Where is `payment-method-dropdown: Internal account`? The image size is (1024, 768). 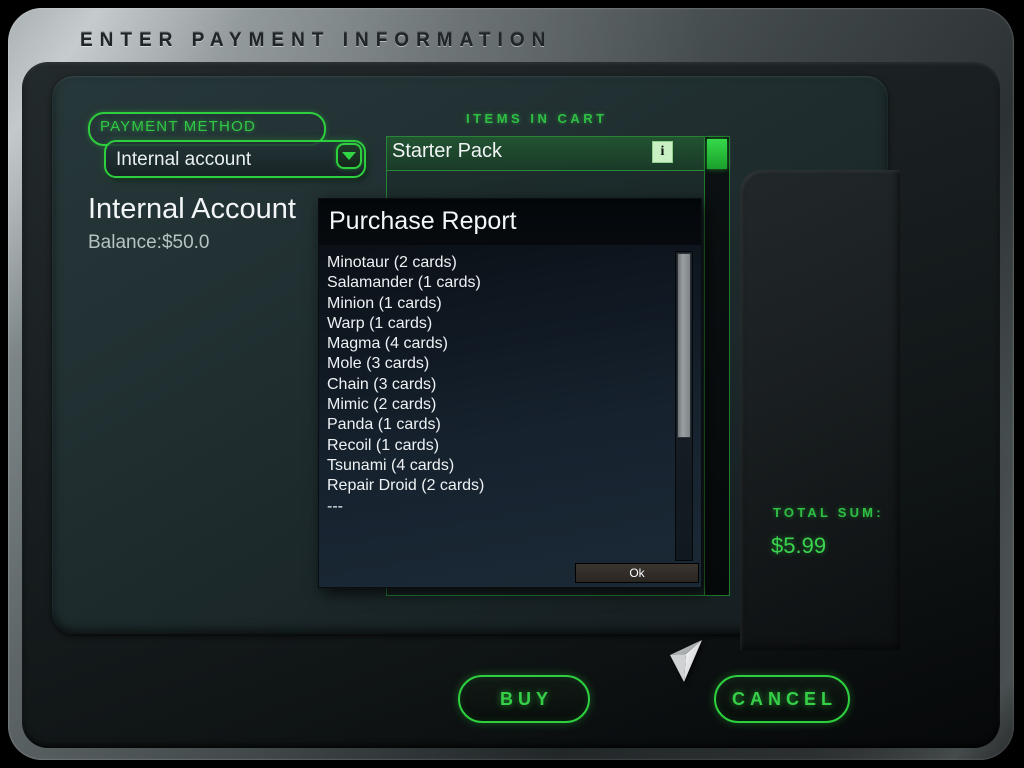
payment-method-dropdown: Internal account is located at coordinates (235, 159).